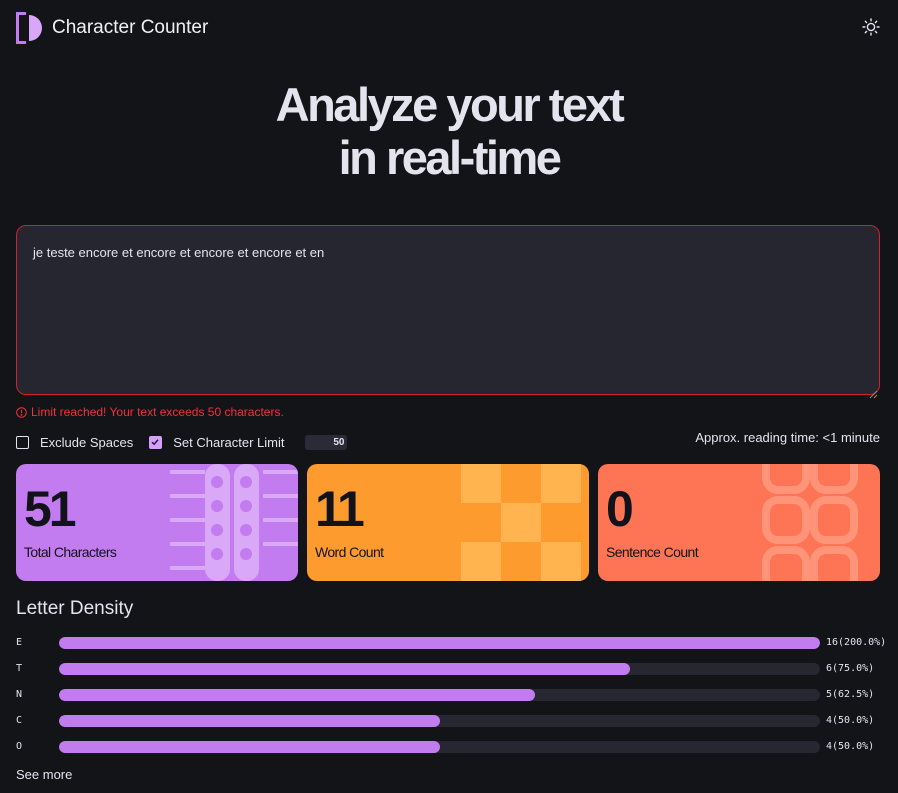 The image size is (898, 793). I want to click on see-more-link: See more, so click(44, 774).